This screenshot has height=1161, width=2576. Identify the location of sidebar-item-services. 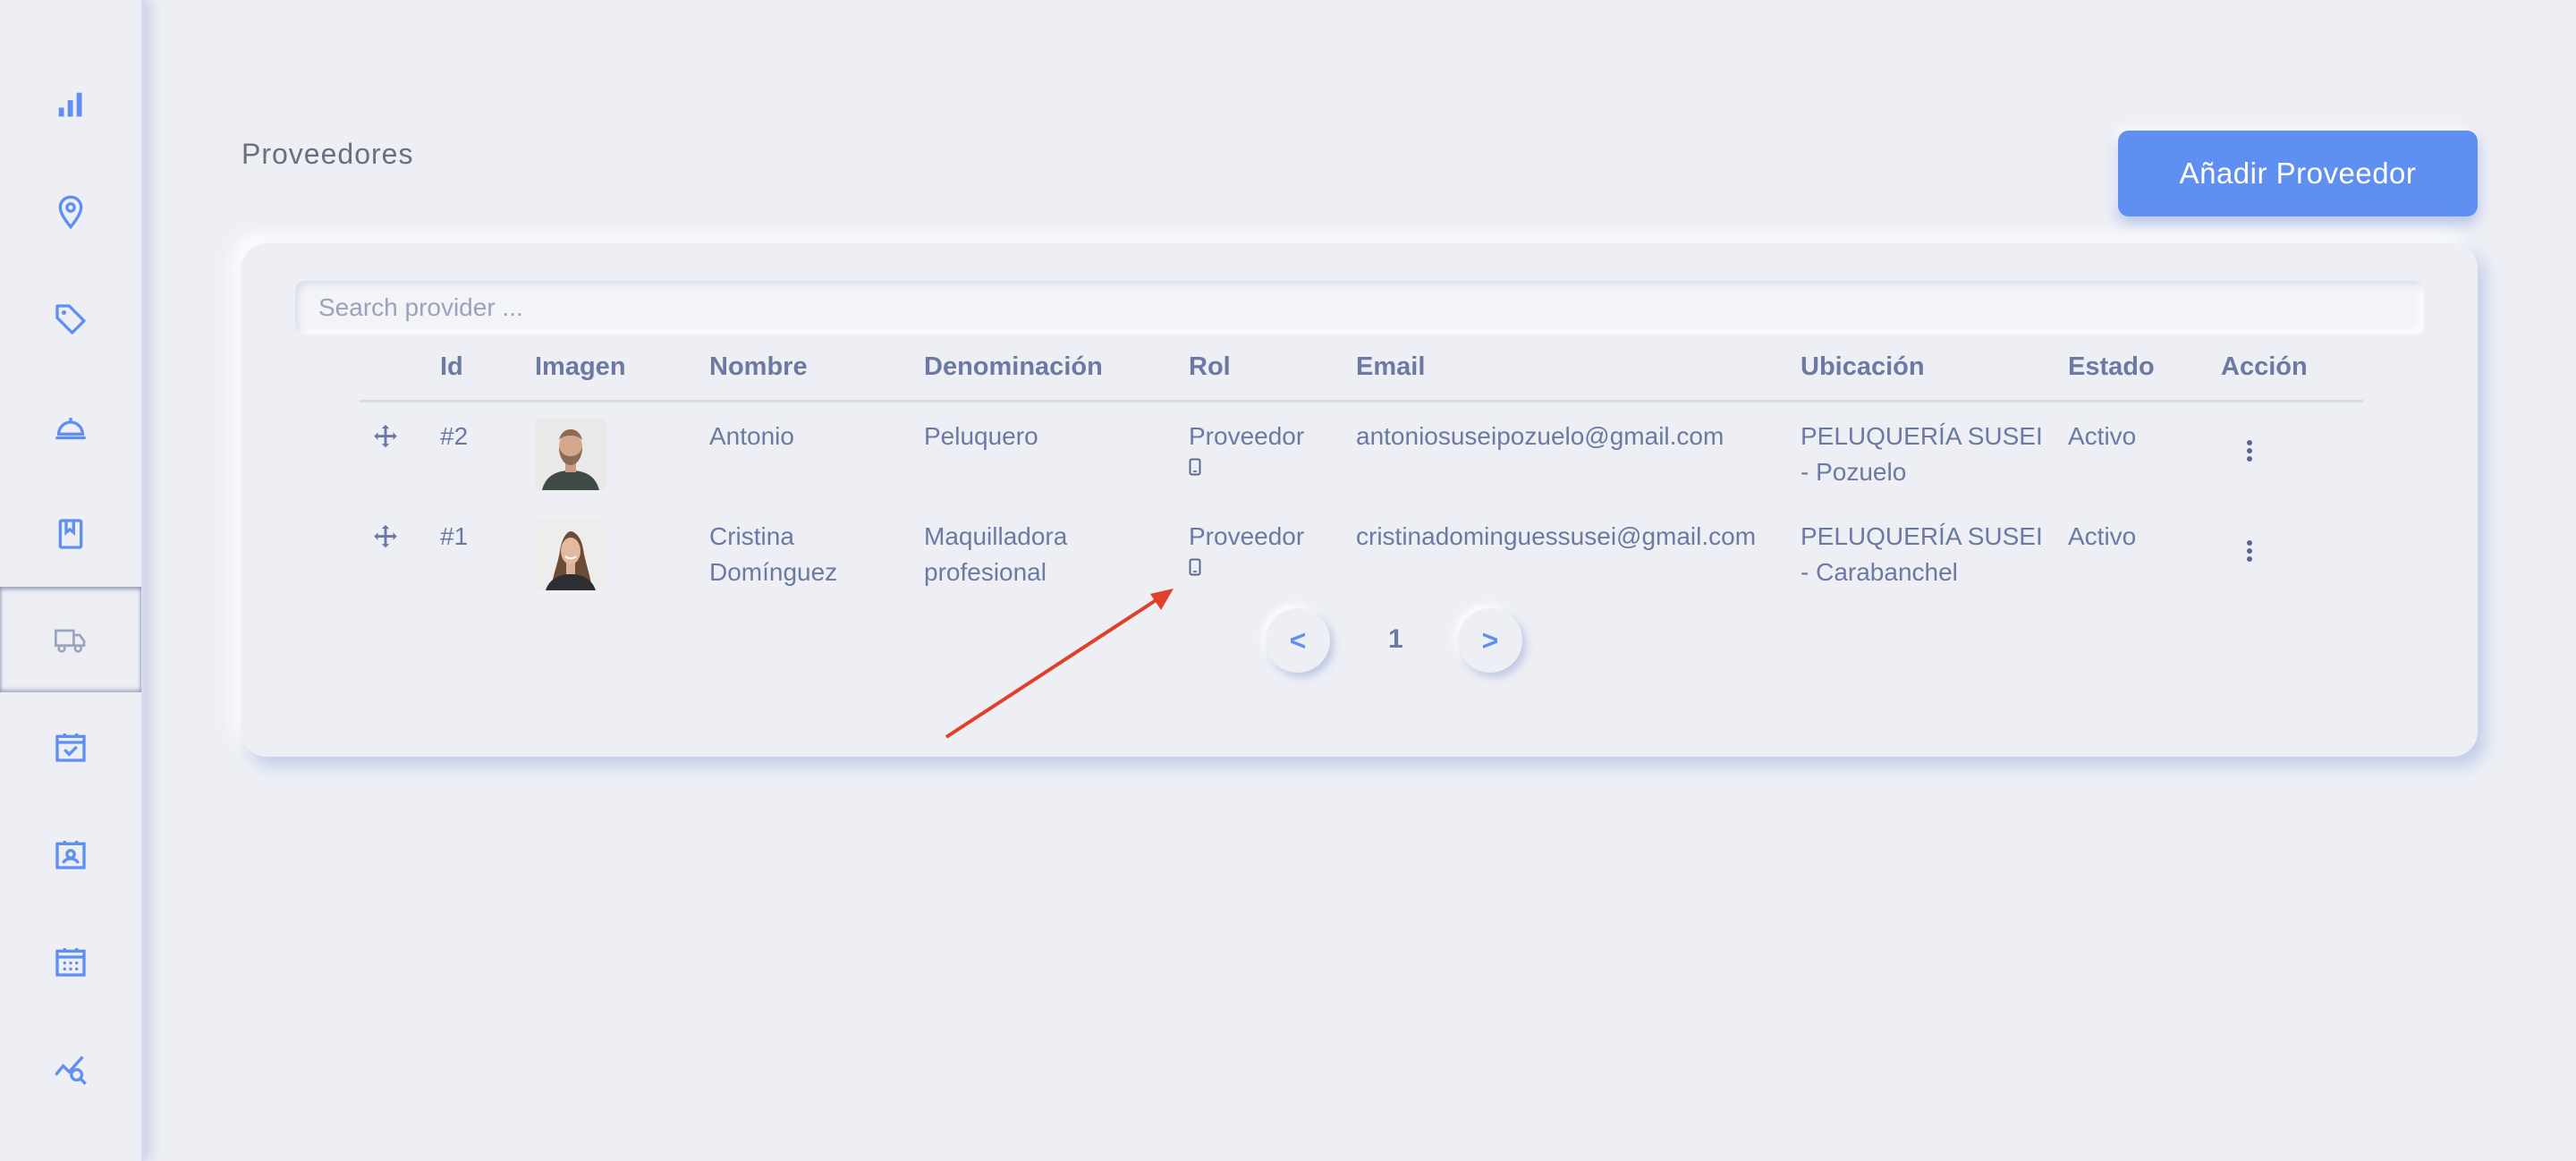
(70, 426).